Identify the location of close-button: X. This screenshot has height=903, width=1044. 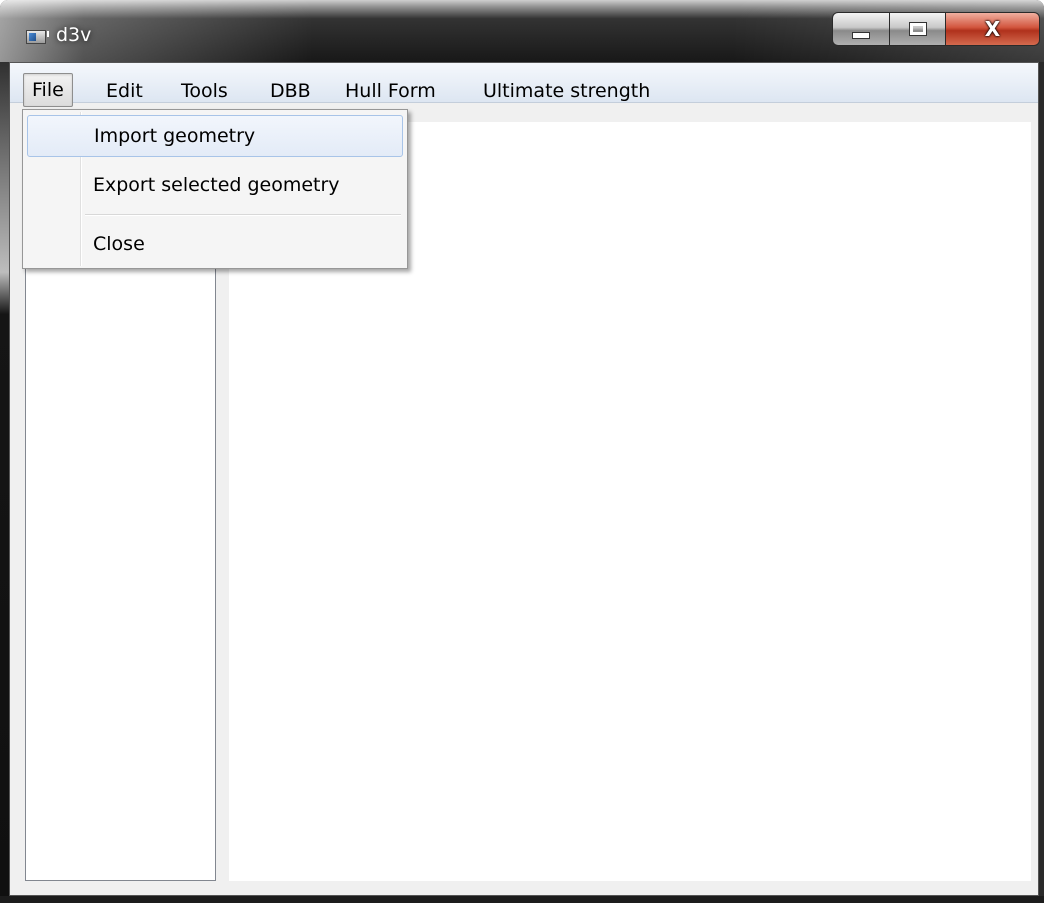
(993, 29).